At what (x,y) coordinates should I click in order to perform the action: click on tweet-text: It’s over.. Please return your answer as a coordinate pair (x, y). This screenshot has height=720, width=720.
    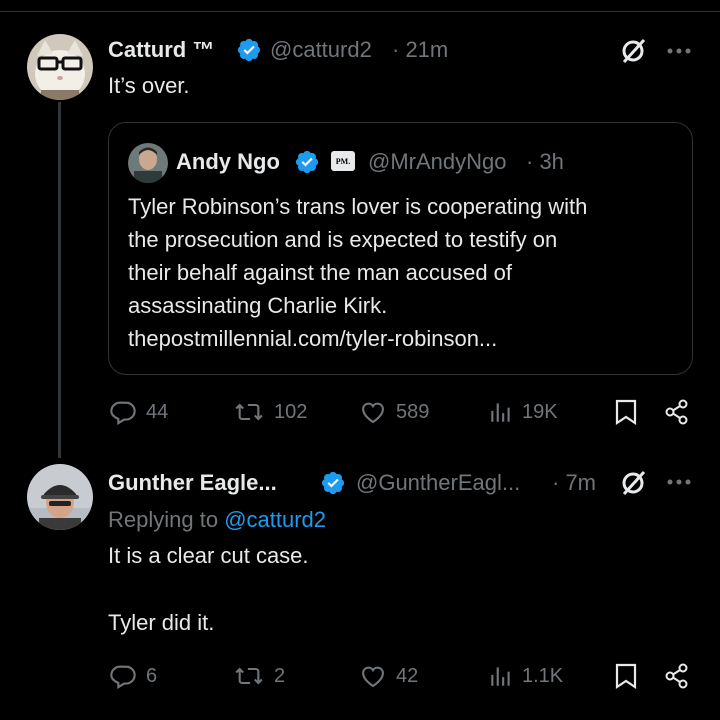
    Looking at the image, I should click on (149, 85).